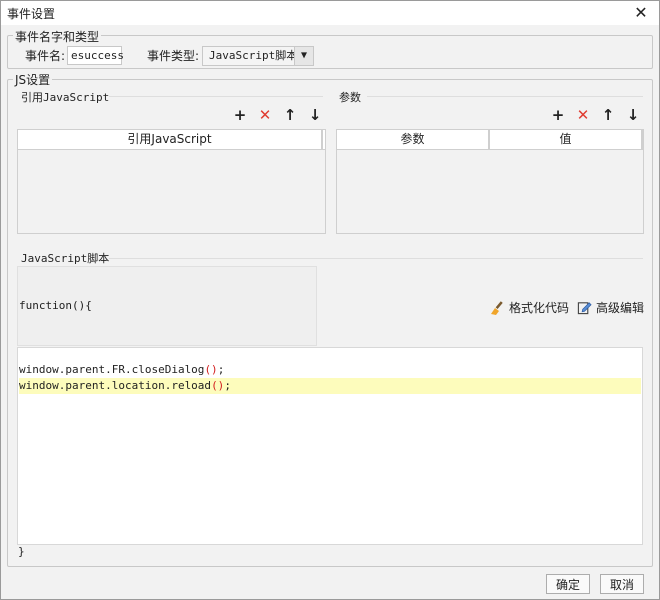 This screenshot has width=660, height=600. I want to click on param-add-icon: +, so click(558, 115).